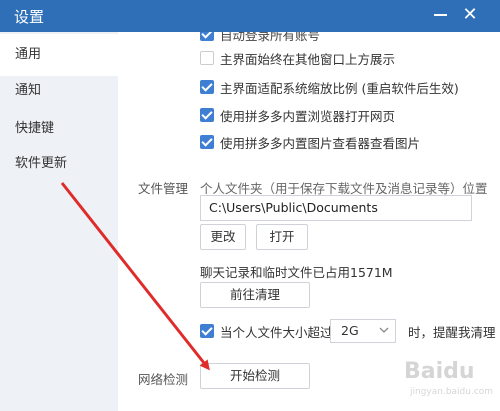 The width and height of the screenshot is (500, 411). Describe the element at coordinates (207, 87) in the screenshot. I see `checkbox-system-scaling` at that location.